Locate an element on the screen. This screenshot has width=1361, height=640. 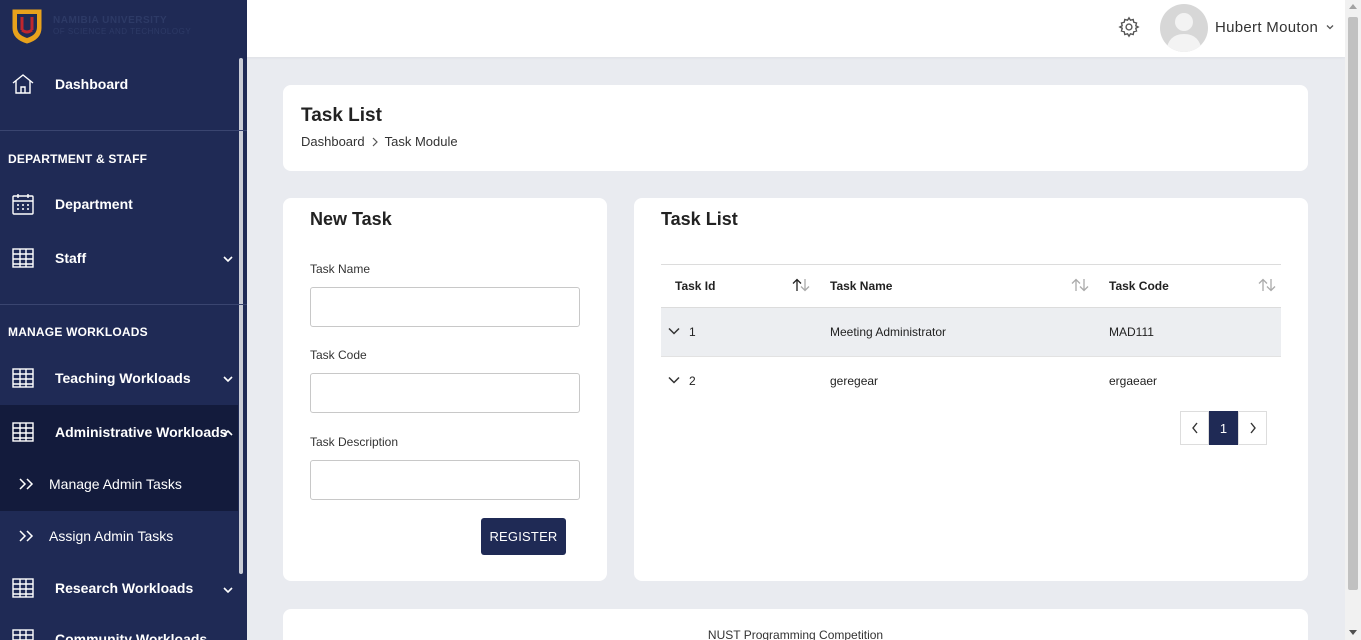
sidebar-item-label: Community Workloads is located at coordinates (131, 635).